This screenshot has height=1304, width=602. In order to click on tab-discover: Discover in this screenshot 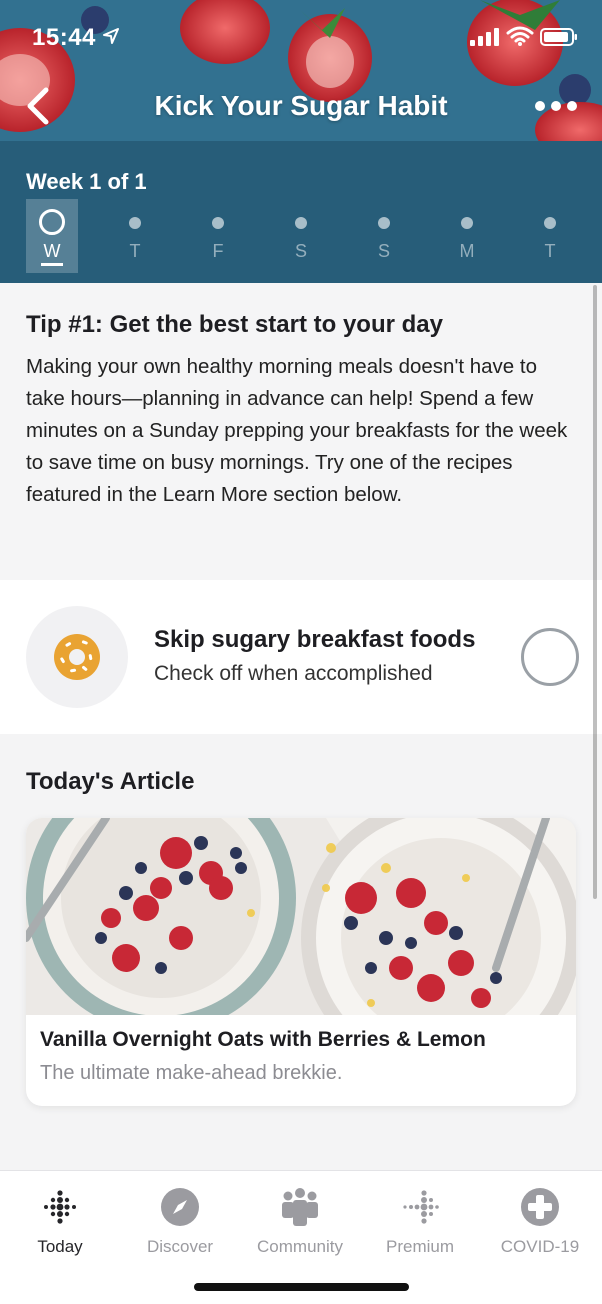, I will do `click(180, 1217)`.